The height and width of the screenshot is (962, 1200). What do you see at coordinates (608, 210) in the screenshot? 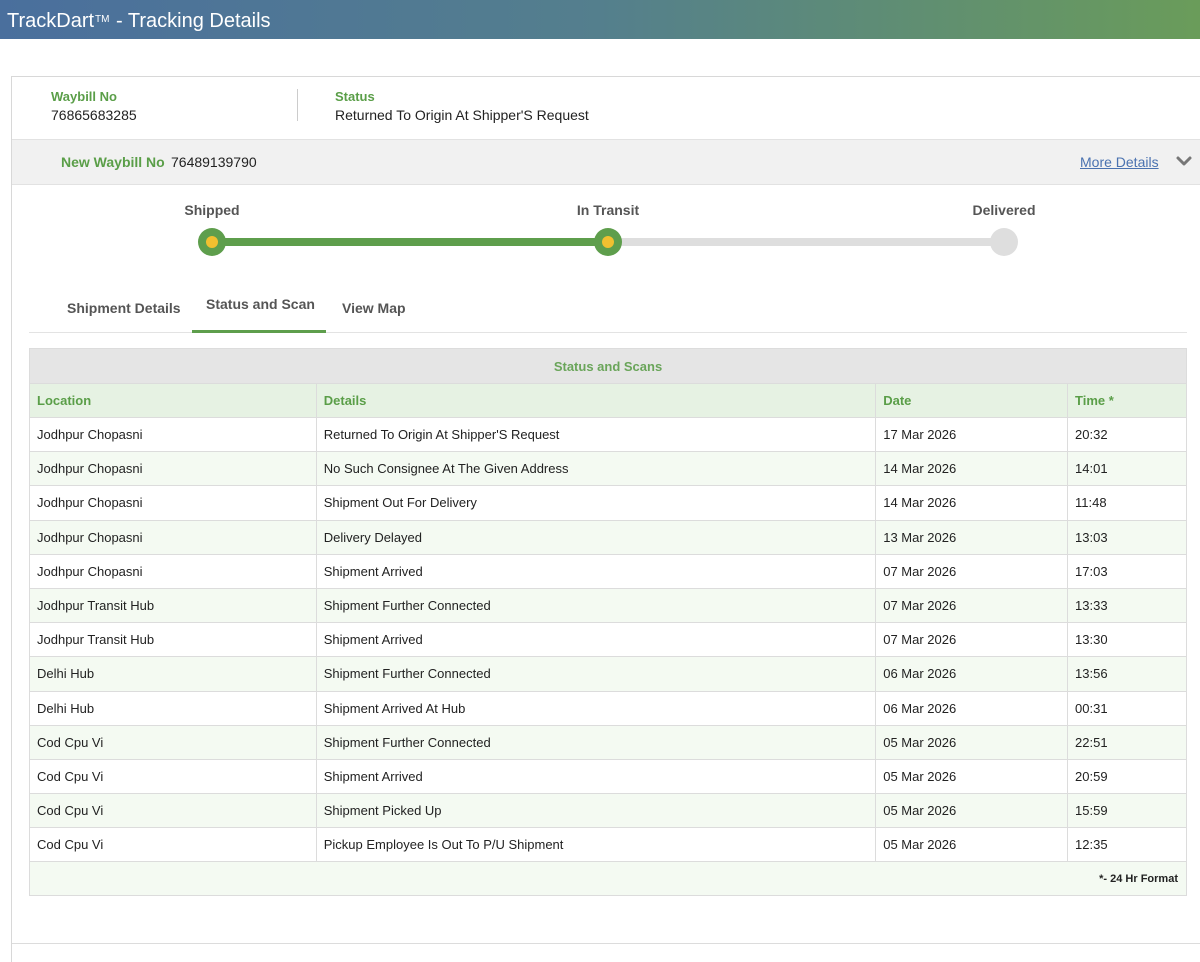
I see `step-label-in-transit: In Transit` at bounding box center [608, 210].